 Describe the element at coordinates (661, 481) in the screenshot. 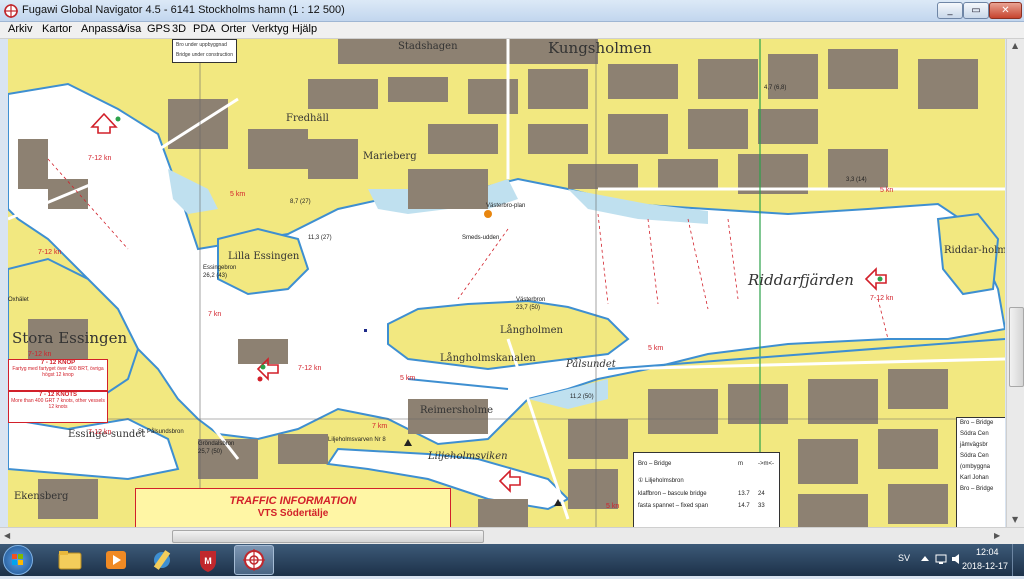

I see `bridge-table-row-name: ① Liljeholmsbron` at that location.